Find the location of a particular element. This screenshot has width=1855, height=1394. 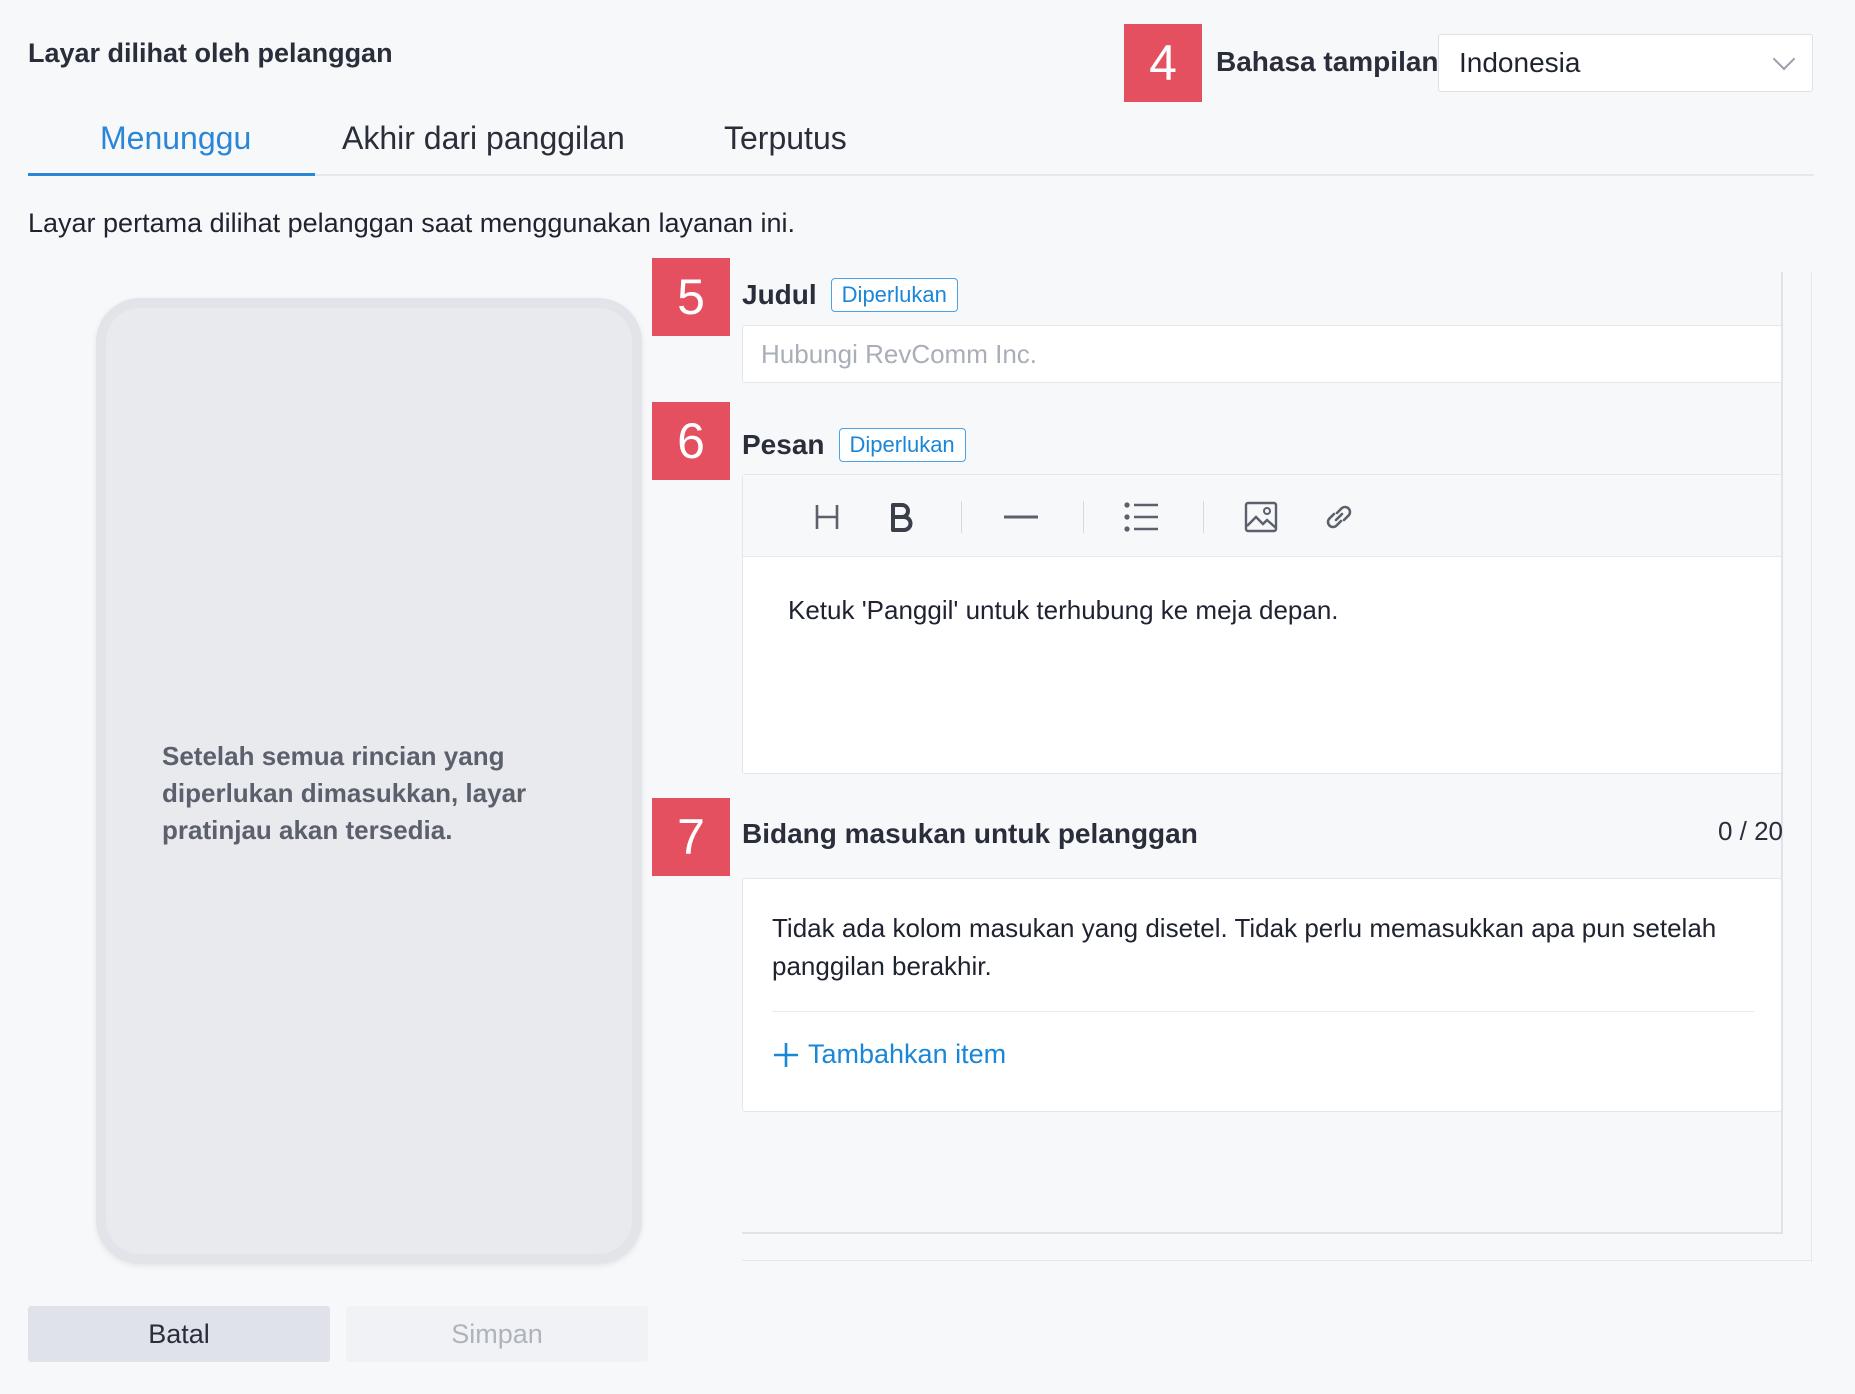

annotation-badge-7: 7 is located at coordinates (691, 837).